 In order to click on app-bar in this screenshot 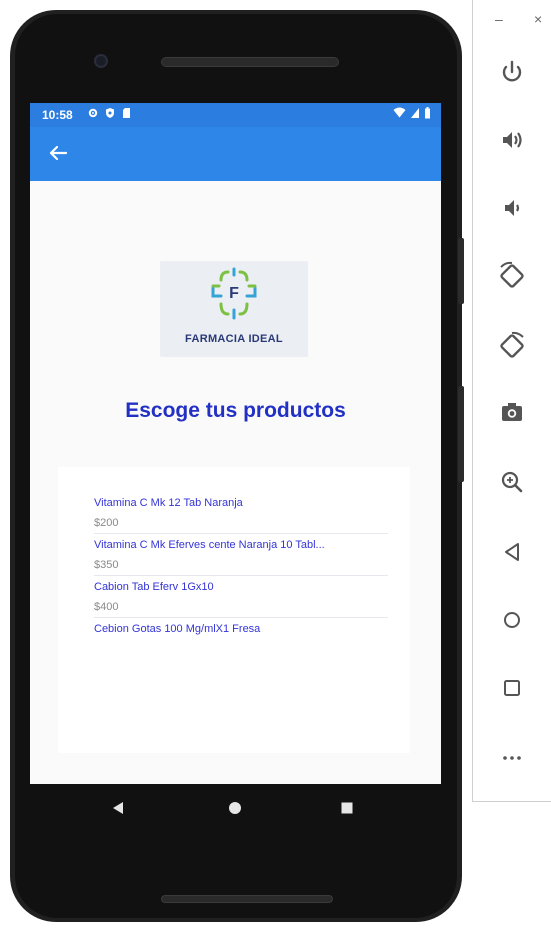, I will do `click(235, 154)`.